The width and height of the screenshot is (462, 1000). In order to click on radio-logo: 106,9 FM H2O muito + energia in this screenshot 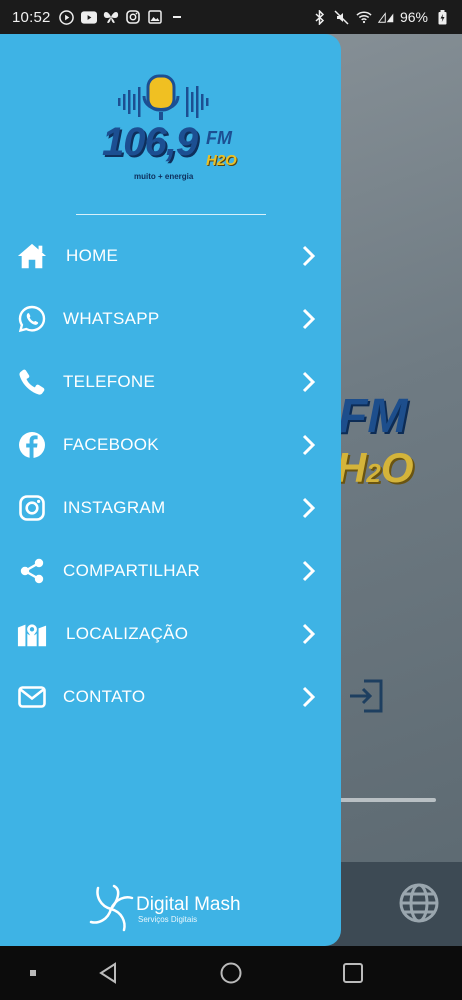, I will do `click(170, 146)`.